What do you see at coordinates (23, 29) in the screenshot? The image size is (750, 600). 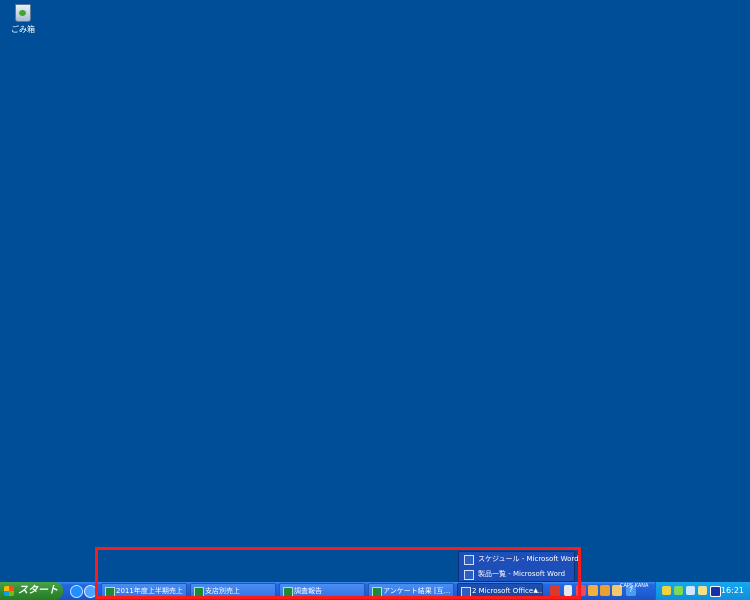 I see `desktop-icon-label: ごみ箱` at bounding box center [23, 29].